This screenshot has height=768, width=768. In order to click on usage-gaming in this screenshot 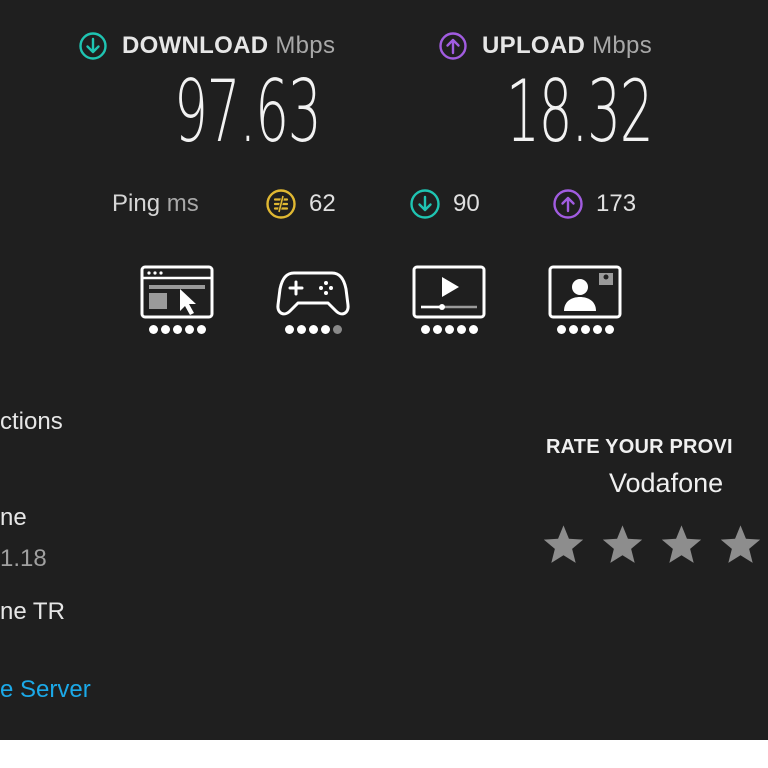, I will do `click(313, 305)`.